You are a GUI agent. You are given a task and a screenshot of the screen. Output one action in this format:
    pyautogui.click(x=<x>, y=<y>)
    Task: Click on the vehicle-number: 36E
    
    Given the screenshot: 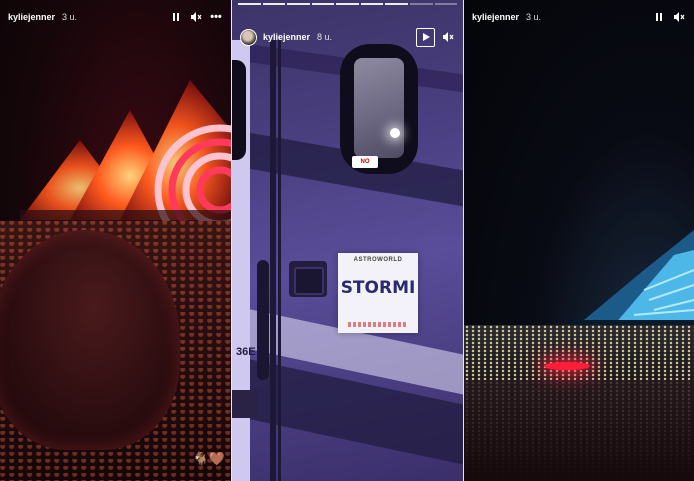 What is the action you would take?
    pyautogui.click(x=246, y=352)
    